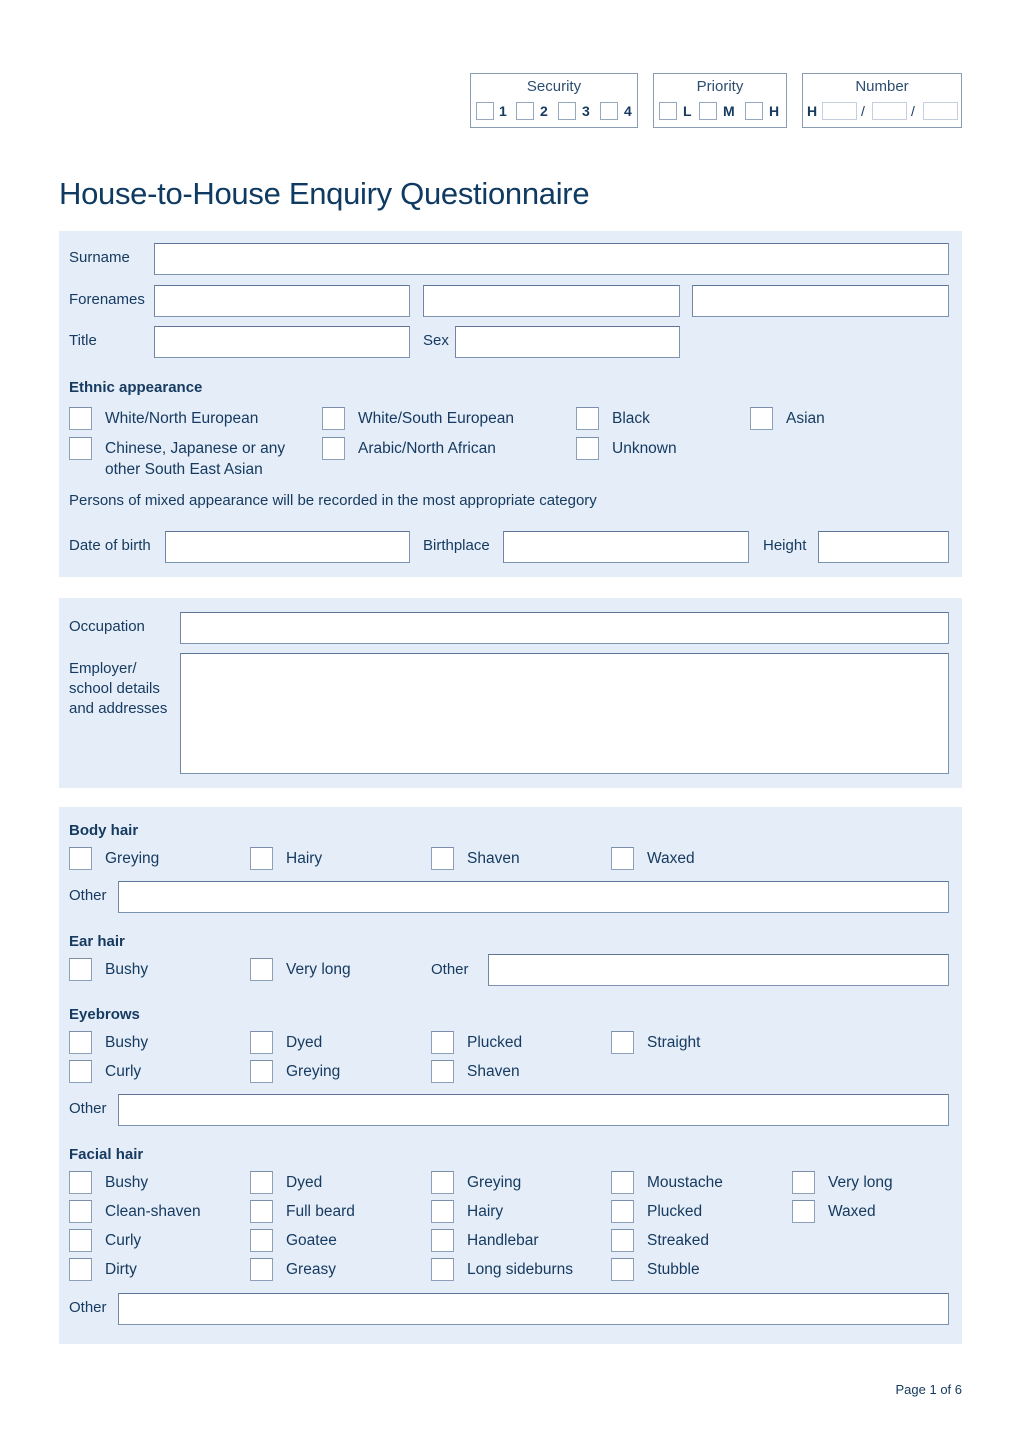 The width and height of the screenshot is (1020, 1442). What do you see at coordinates (567, 111) in the screenshot?
I see `security-3-checkbox` at bounding box center [567, 111].